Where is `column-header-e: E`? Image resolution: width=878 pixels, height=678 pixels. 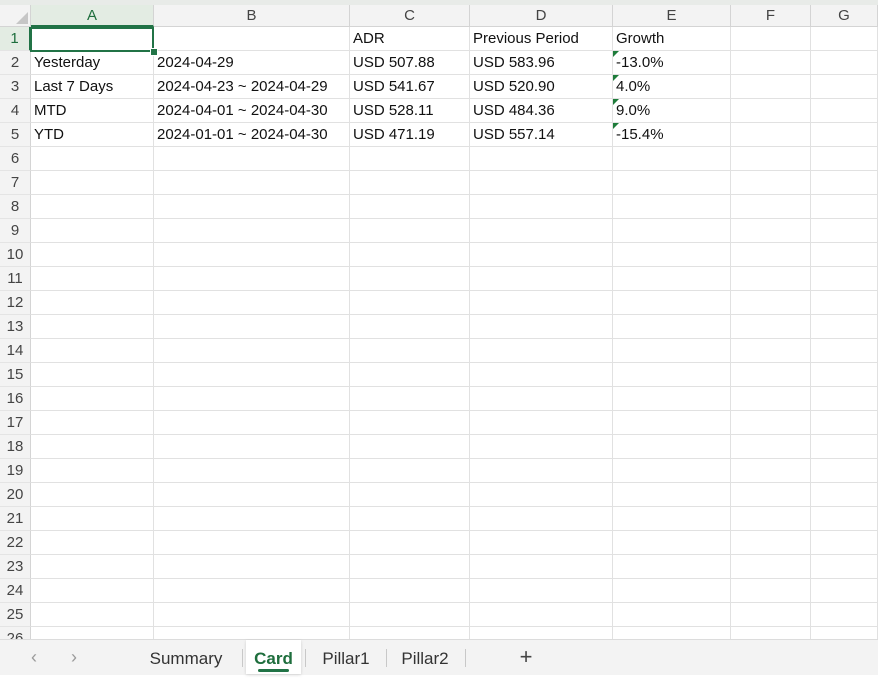
column-header-e: E is located at coordinates (672, 16).